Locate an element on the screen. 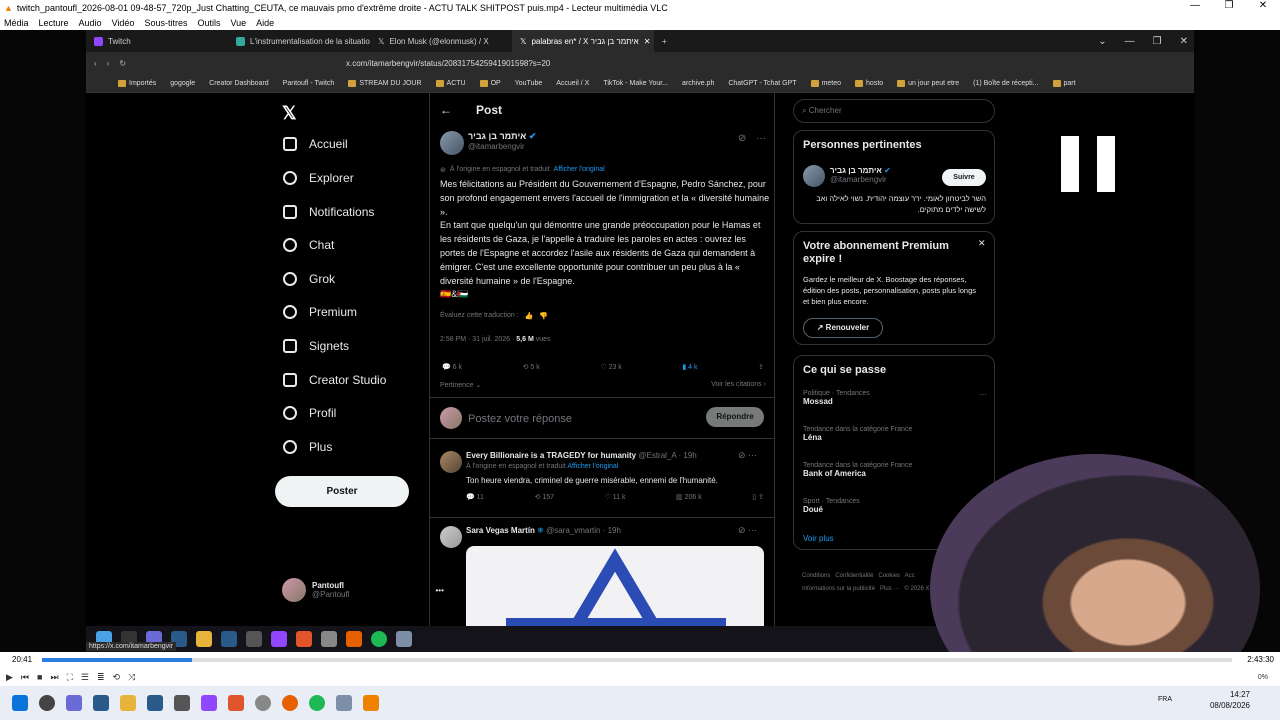  views-action: ▥ 206 k is located at coordinates (689, 497).